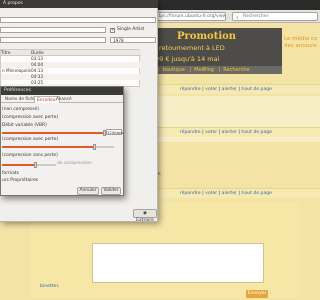 The width and height of the screenshot is (320, 300). What do you see at coordinates (275, 16) in the screenshot?
I see `search-input: ⌕ Rechercher` at bounding box center [275, 16].